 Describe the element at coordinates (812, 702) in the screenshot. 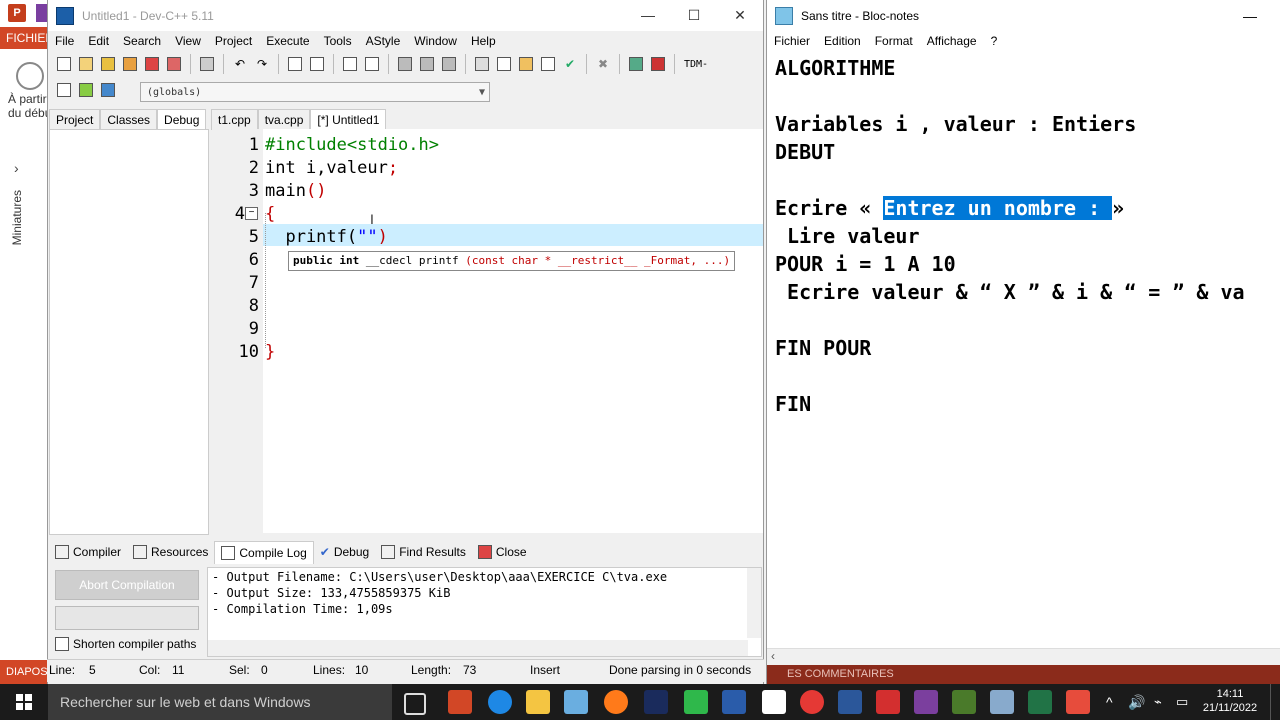

I see `chrome-icon` at that location.